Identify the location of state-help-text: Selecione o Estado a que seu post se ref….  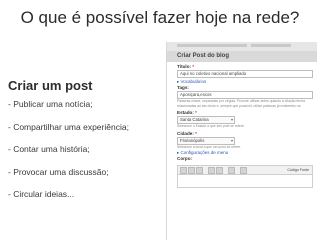
(211, 126).